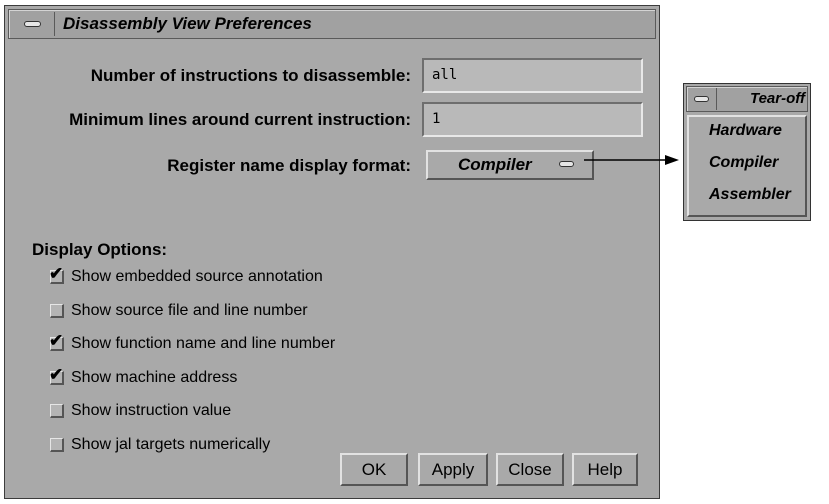 The height and width of the screenshot is (504, 829). I want to click on min-lines-input: 1, so click(532, 119).